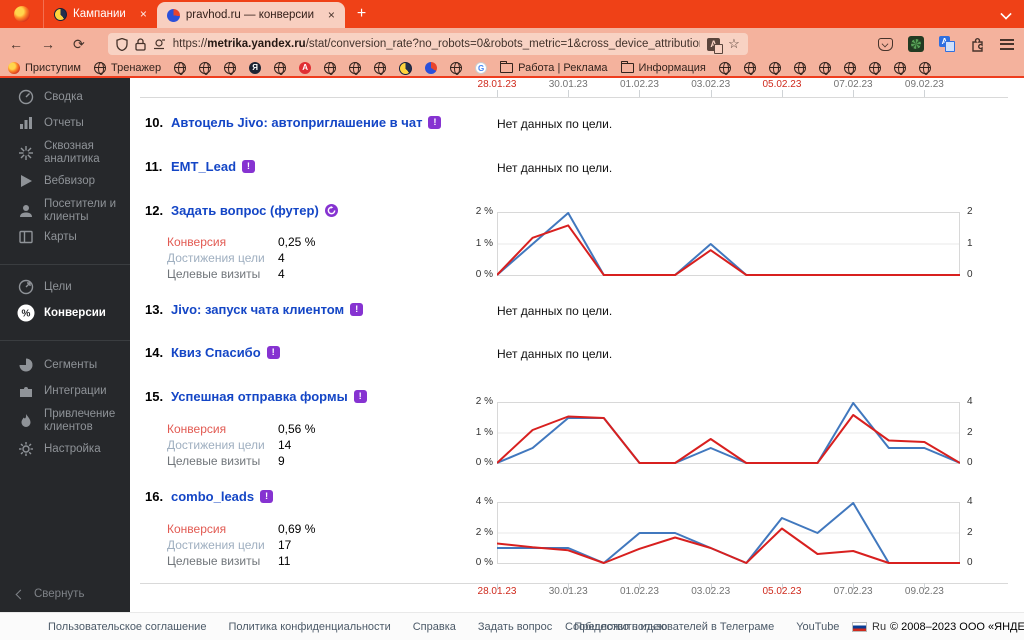 The image size is (1024, 640). Describe the element at coordinates (140, 44) in the screenshot. I see `lock-icon` at that location.